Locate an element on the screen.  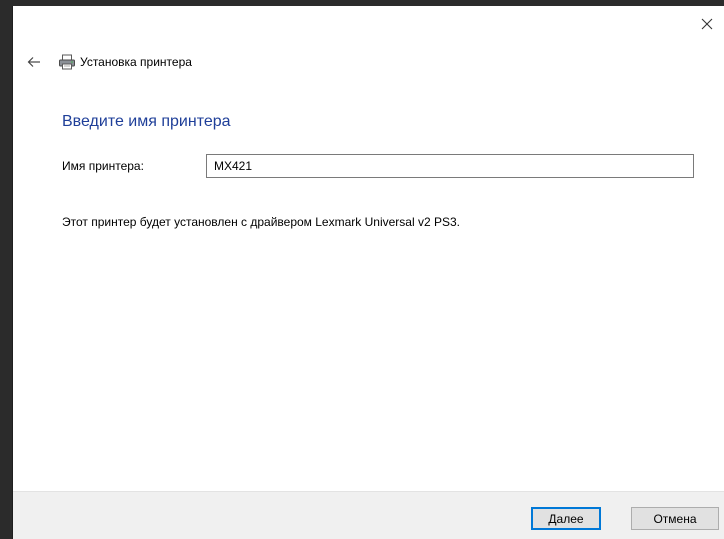
back-button is located at coordinates (34, 62).